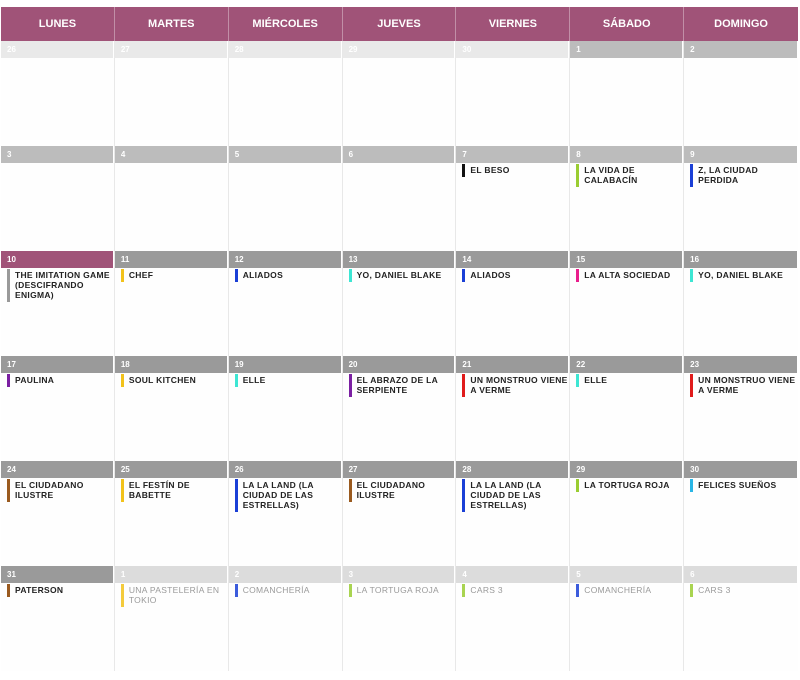  Describe the element at coordinates (519, 170) in the screenshot. I see `event-title: EL BESO` at that location.